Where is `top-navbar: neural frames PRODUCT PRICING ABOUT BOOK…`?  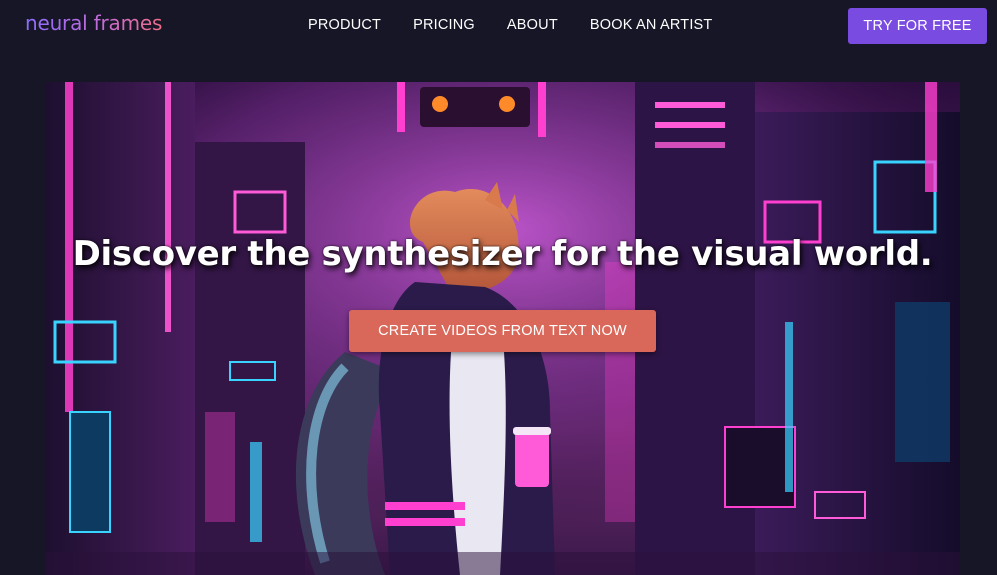
top-navbar: neural frames PRODUCT PRICING ABOUT BOOK… is located at coordinates (498, 28).